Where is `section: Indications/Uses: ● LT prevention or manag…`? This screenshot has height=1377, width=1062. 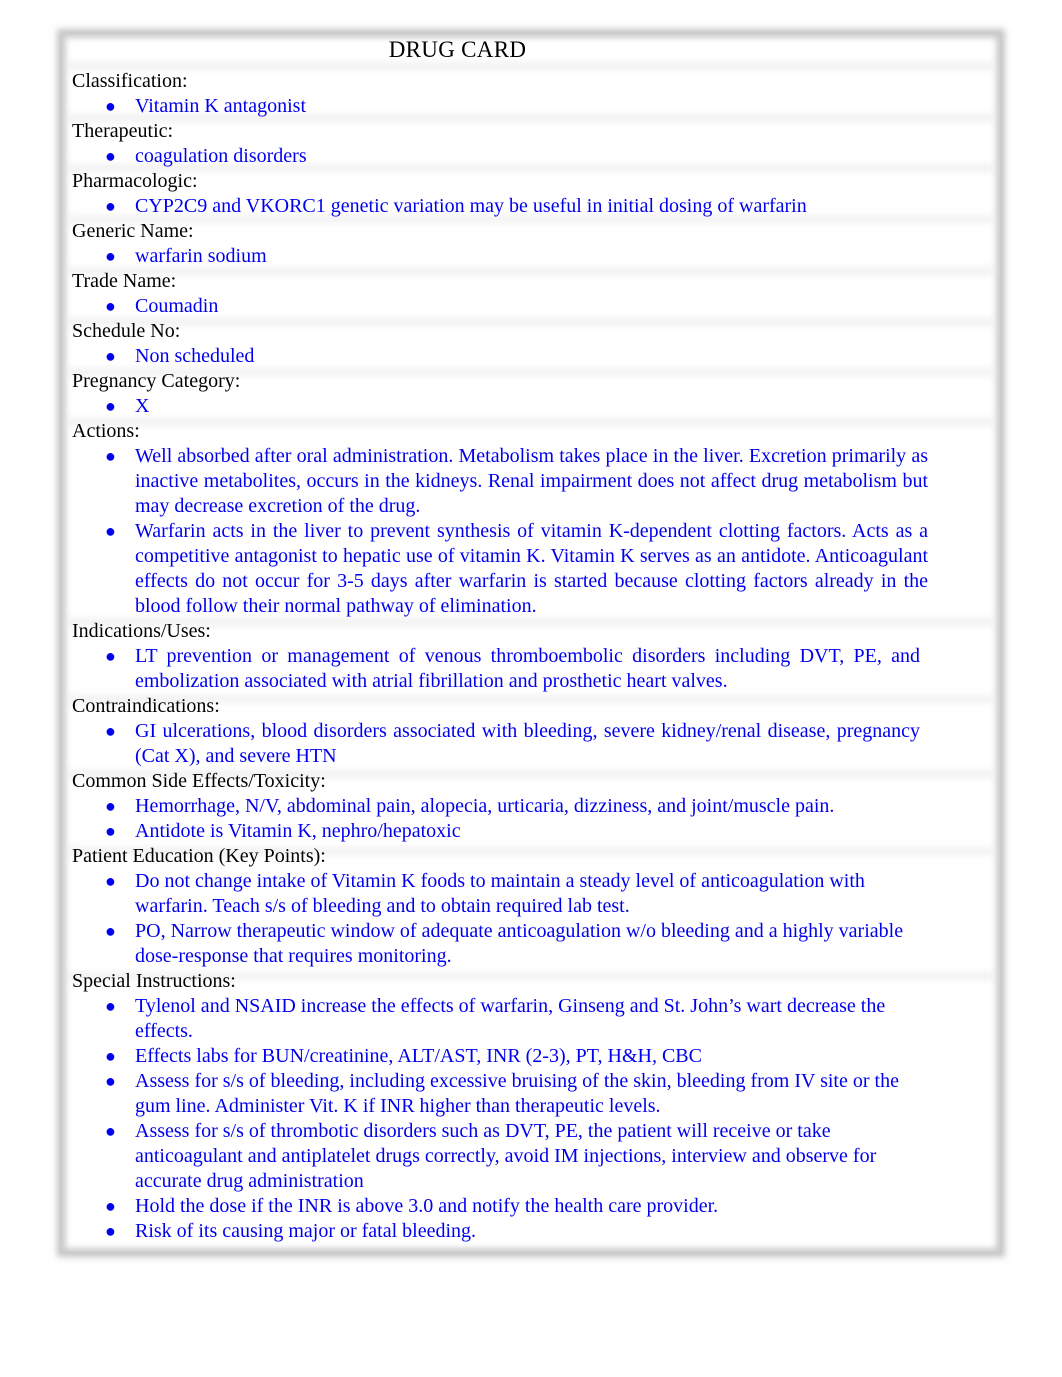 section: Indications/Uses: ● LT prevention or manag… is located at coordinates (502, 656).